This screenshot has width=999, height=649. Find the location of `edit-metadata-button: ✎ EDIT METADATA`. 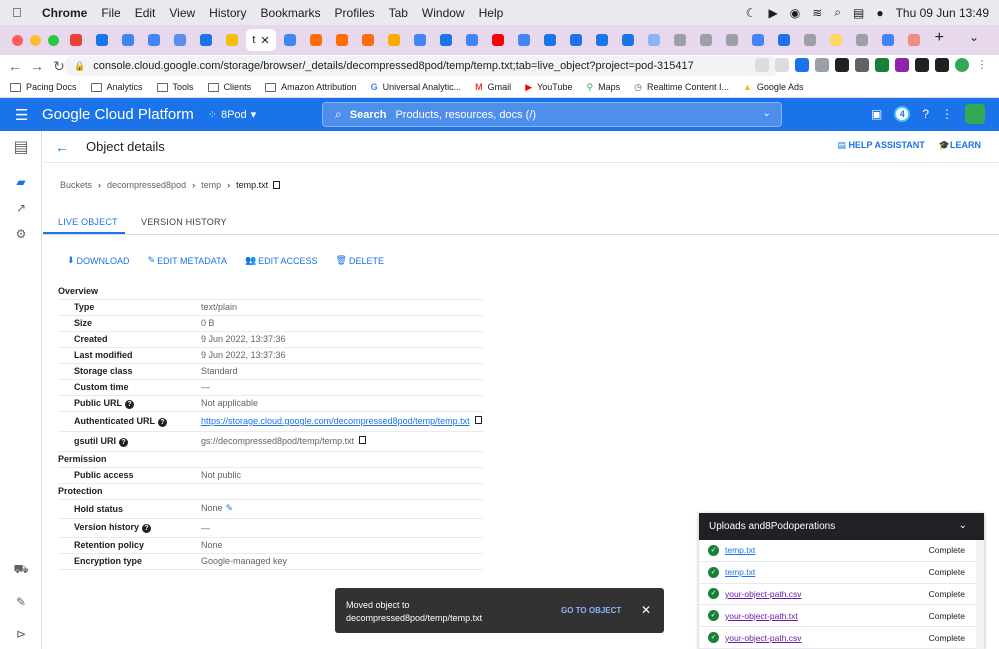

edit-metadata-button: ✎ EDIT METADATA is located at coordinates (187, 260).